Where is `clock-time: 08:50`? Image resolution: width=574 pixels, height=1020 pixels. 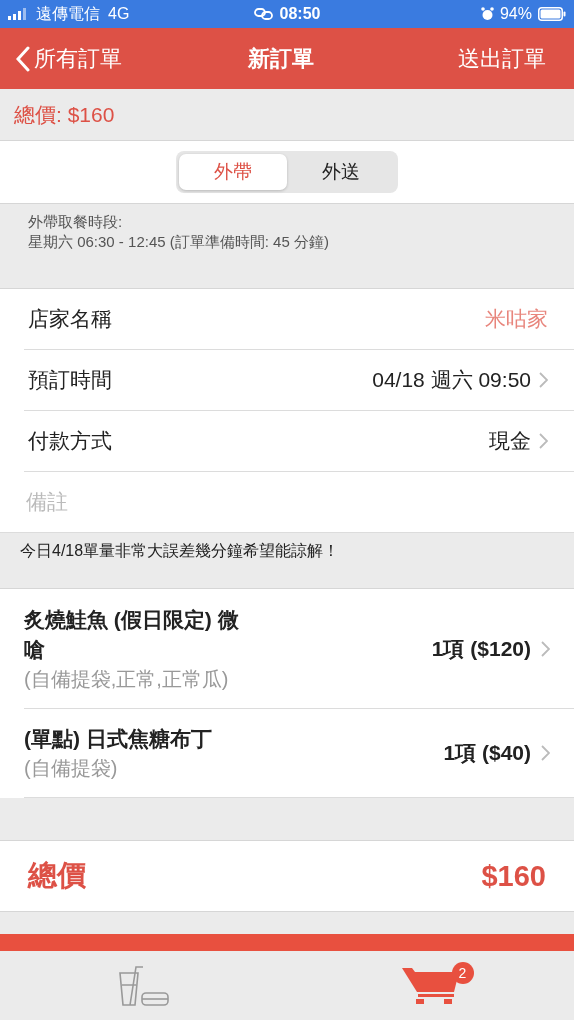 clock-time: 08:50 is located at coordinates (300, 14).